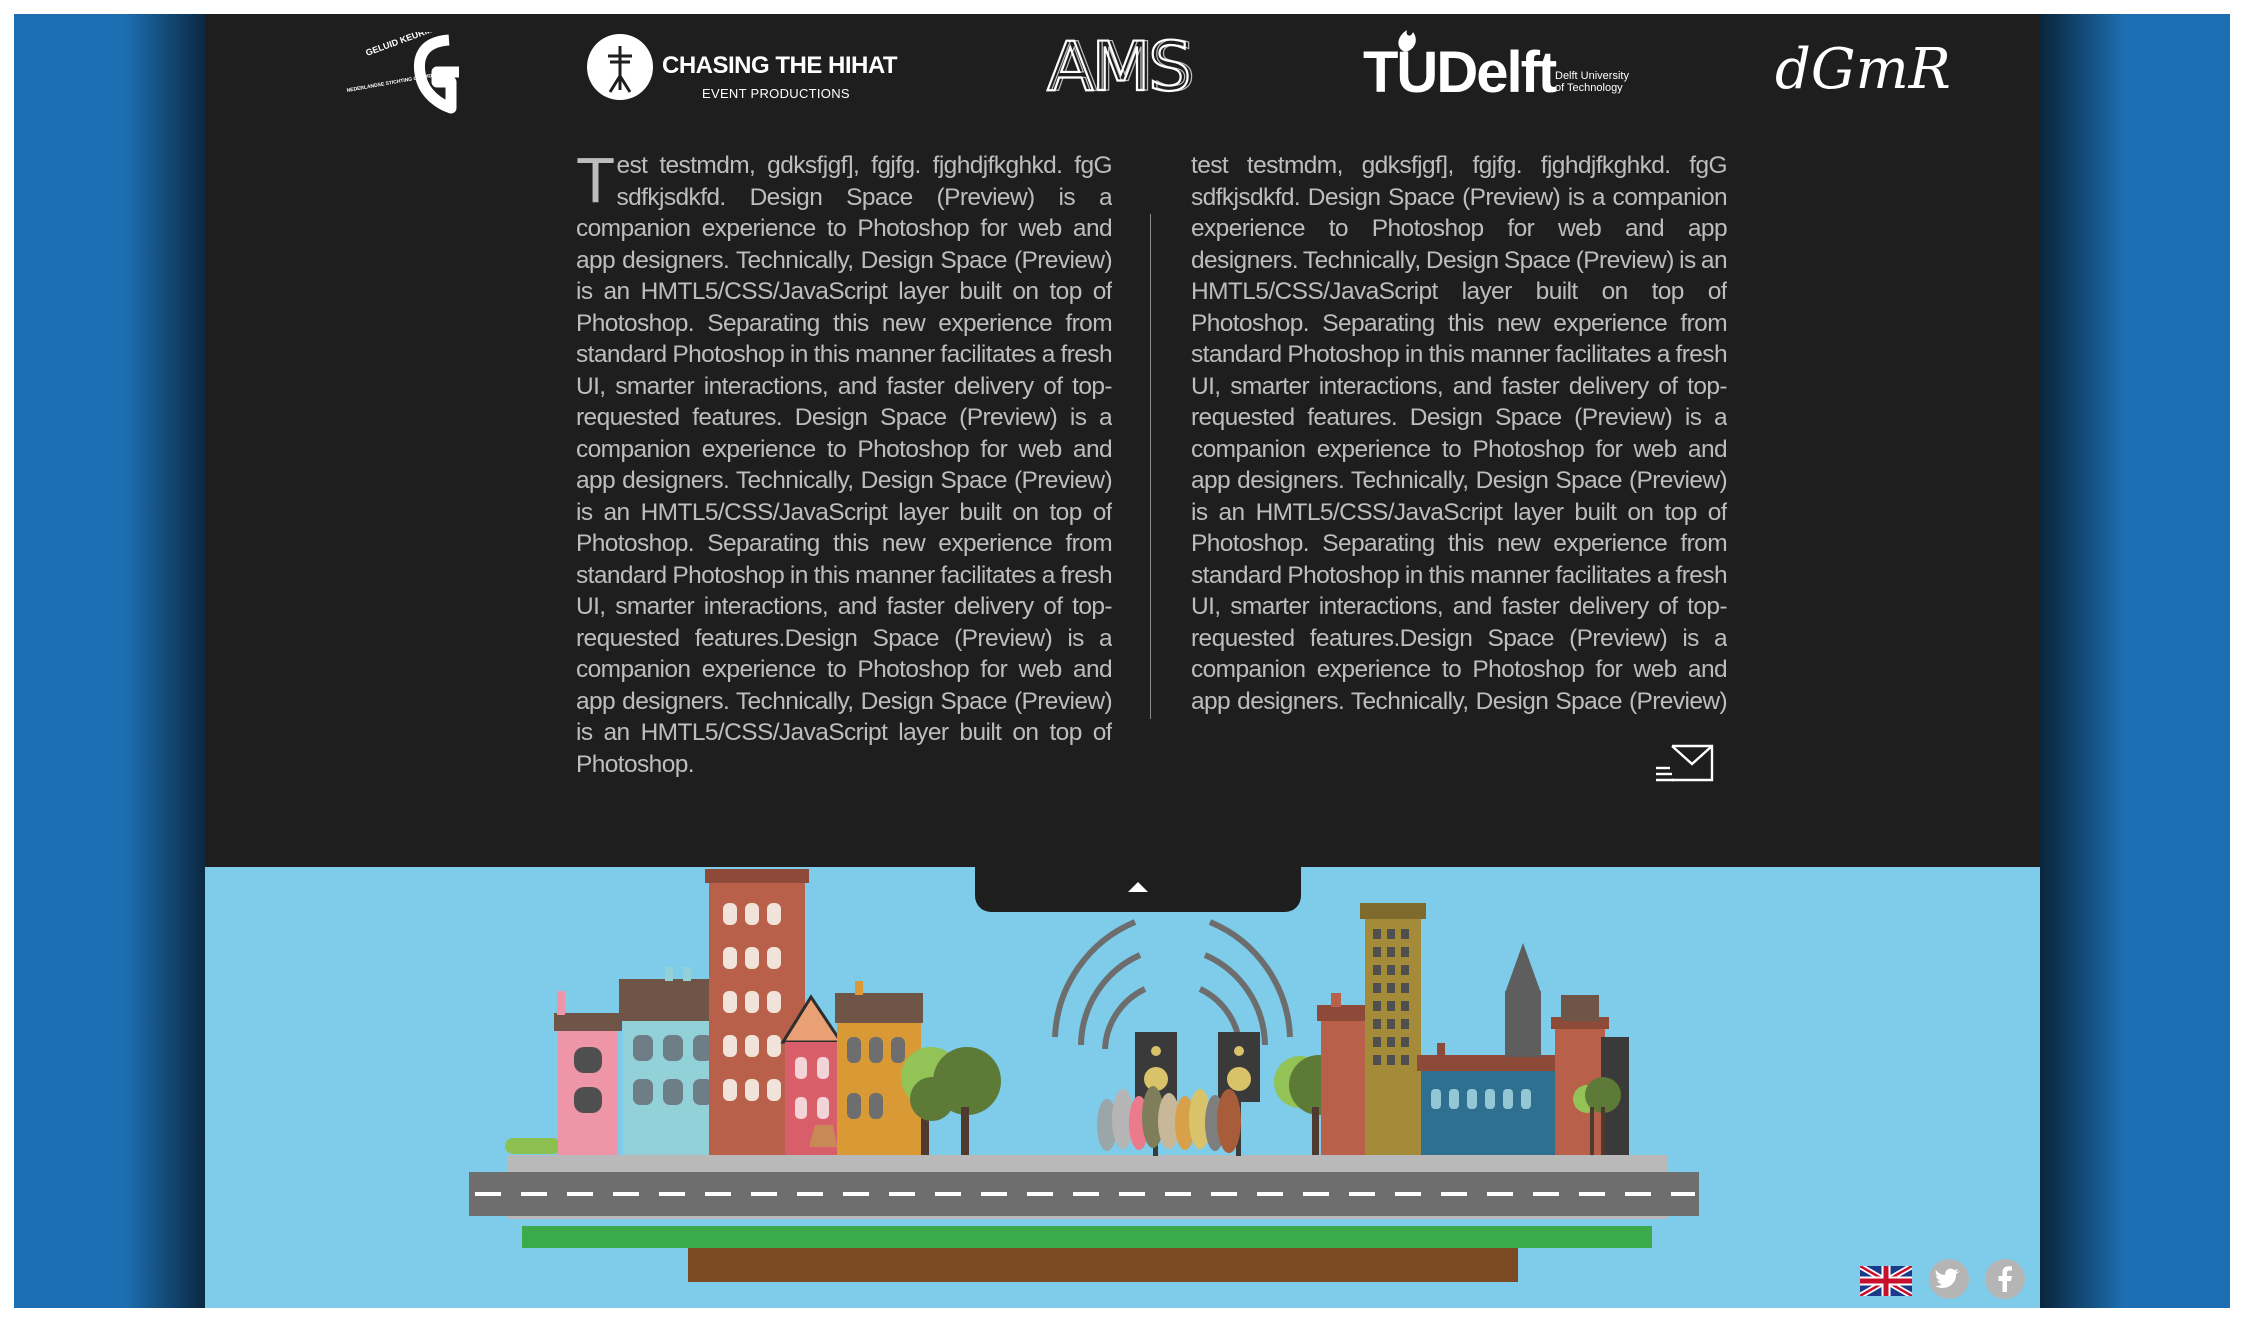  What do you see at coordinates (620, 67) in the screenshot?
I see `hihat-circle-icon` at bounding box center [620, 67].